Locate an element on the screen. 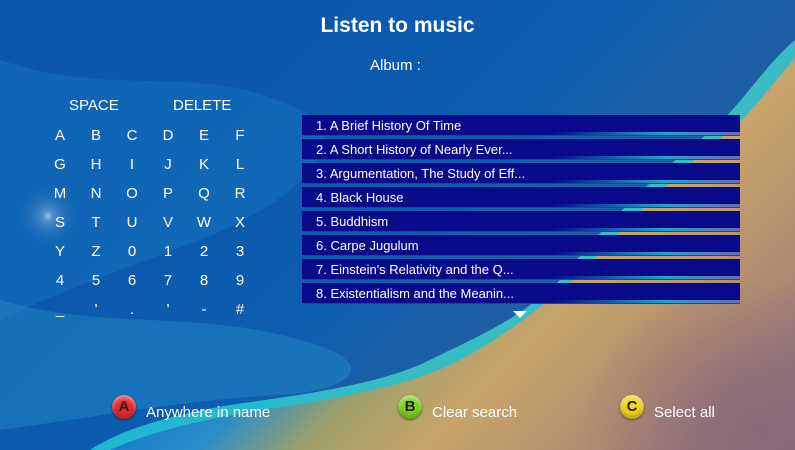  album-item-label: 1. A Brief History Of Time is located at coordinates (389, 125).